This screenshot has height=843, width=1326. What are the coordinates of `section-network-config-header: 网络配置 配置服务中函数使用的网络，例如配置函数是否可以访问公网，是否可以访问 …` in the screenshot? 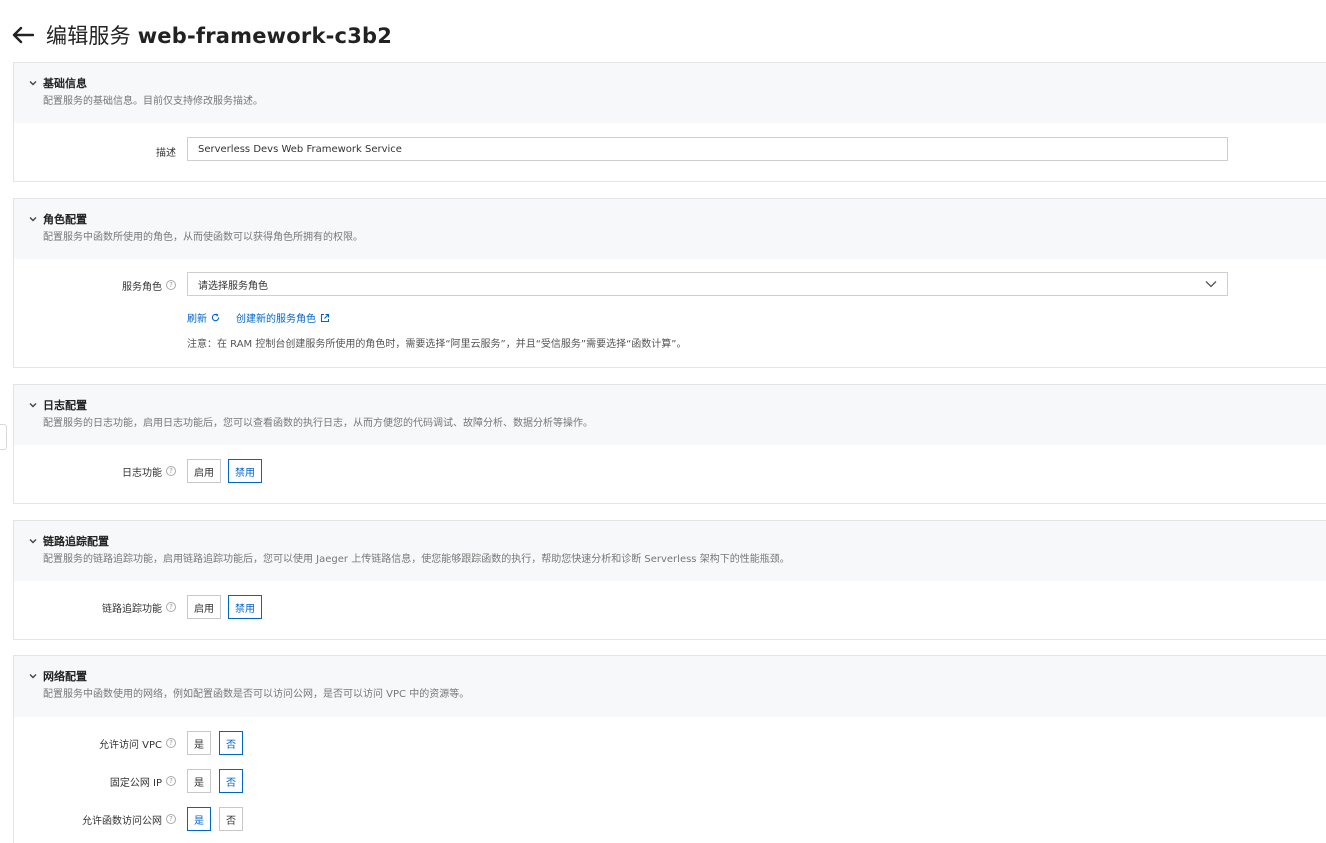 It's located at (670, 686).